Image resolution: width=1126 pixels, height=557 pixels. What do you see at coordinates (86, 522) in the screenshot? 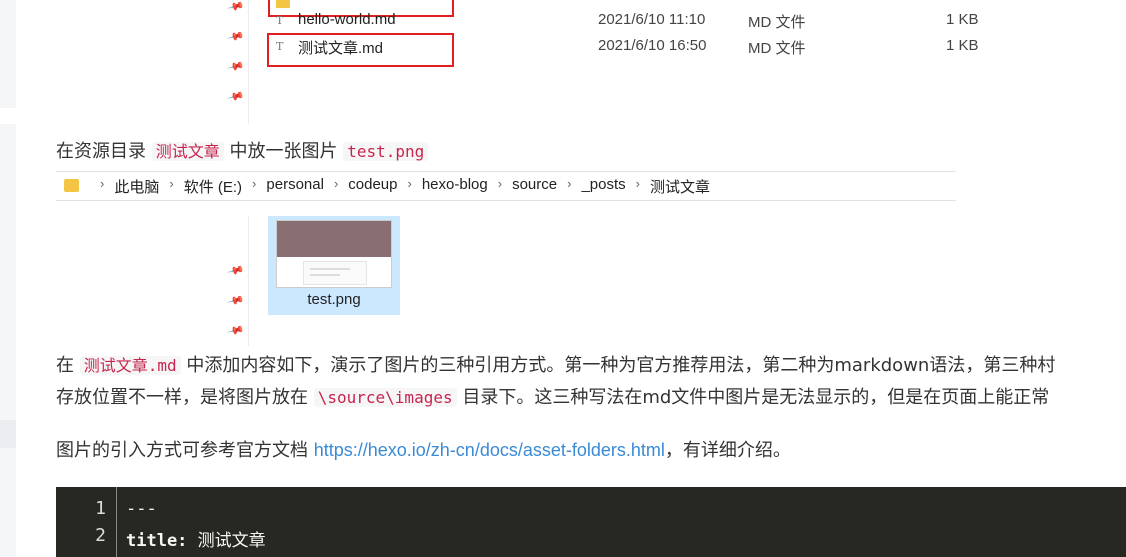
I see `line-number-gutter: 1 2` at bounding box center [86, 522].